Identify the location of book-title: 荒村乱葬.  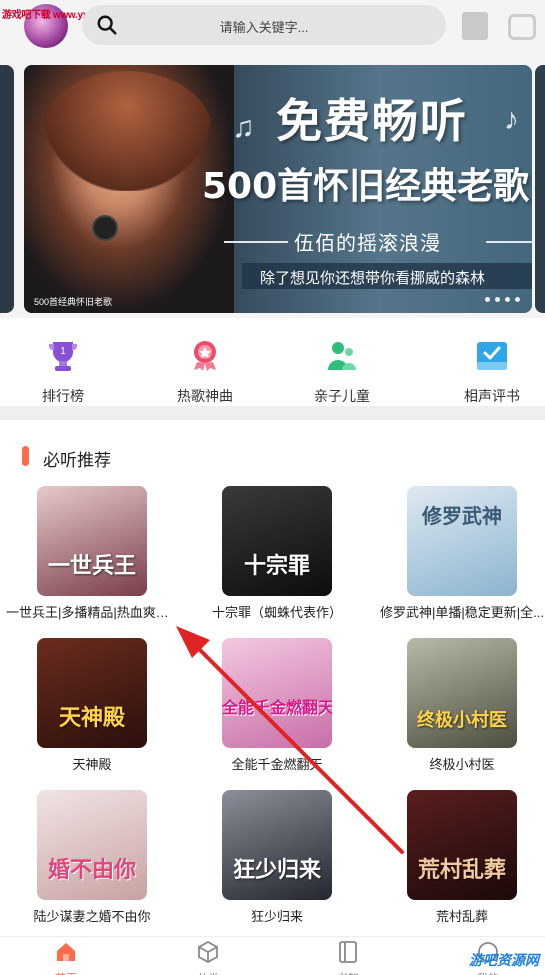
(461, 916).